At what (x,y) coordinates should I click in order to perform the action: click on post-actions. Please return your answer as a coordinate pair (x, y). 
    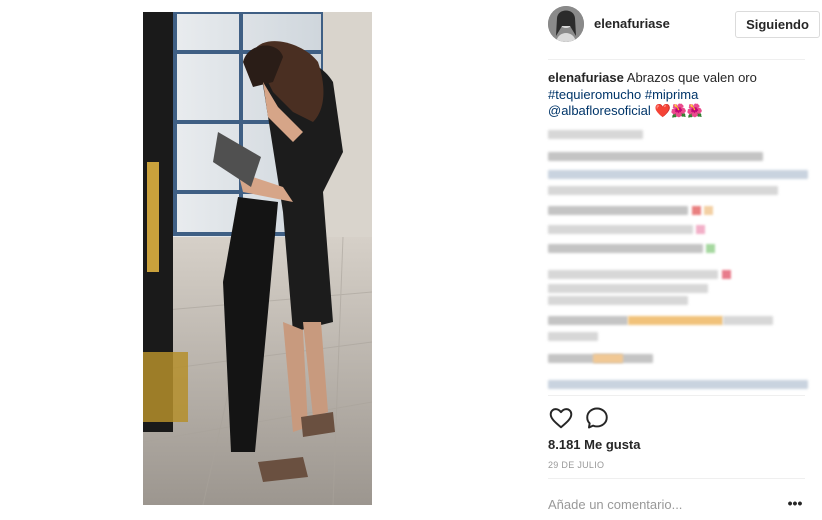
    Looking at the image, I should click on (588, 419).